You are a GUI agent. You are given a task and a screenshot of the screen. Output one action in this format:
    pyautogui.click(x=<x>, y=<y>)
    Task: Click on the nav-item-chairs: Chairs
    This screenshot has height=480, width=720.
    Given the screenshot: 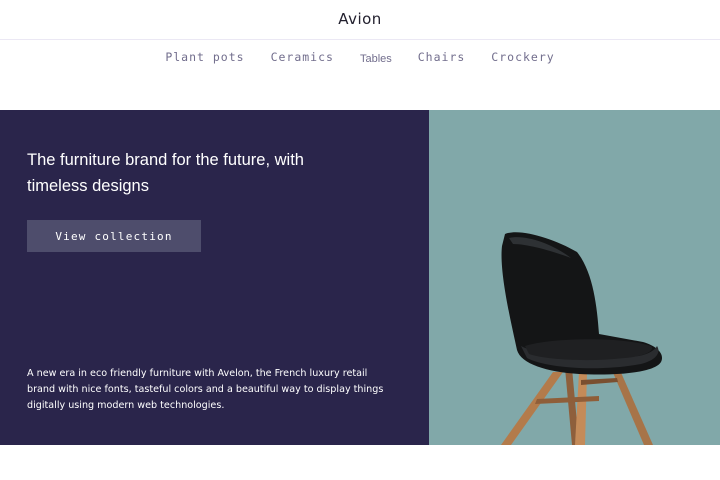 What is the action you would take?
    pyautogui.click(x=442, y=56)
    